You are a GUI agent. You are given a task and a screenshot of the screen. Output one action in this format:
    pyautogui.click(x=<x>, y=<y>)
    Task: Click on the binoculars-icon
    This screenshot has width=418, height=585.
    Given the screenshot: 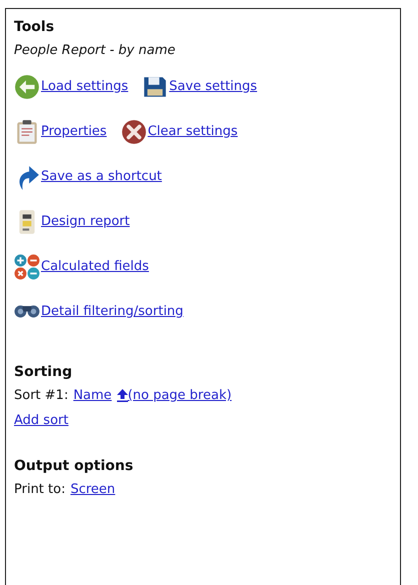 What is the action you would take?
    pyautogui.click(x=27, y=311)
    